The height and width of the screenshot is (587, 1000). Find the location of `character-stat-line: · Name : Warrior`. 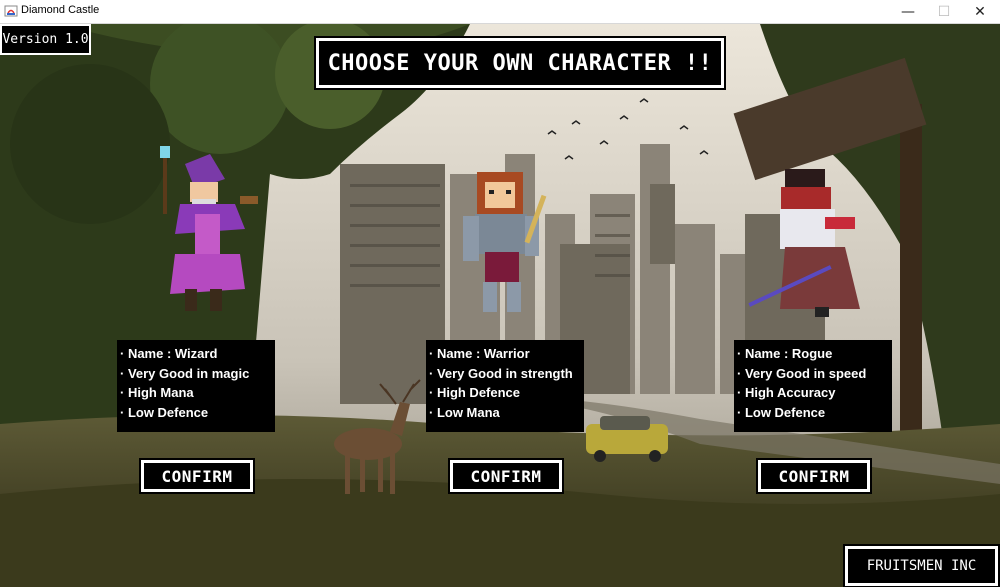

character-stat-line: · Name : Warrior is located at coordinates (479, 353).